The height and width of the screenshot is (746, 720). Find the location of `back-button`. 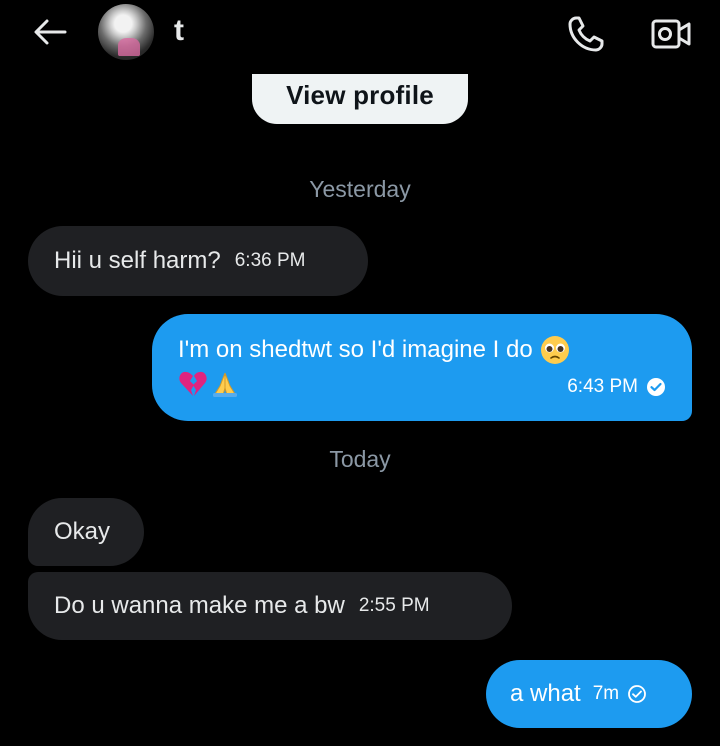

back-button is located at coordinates (50, 34).